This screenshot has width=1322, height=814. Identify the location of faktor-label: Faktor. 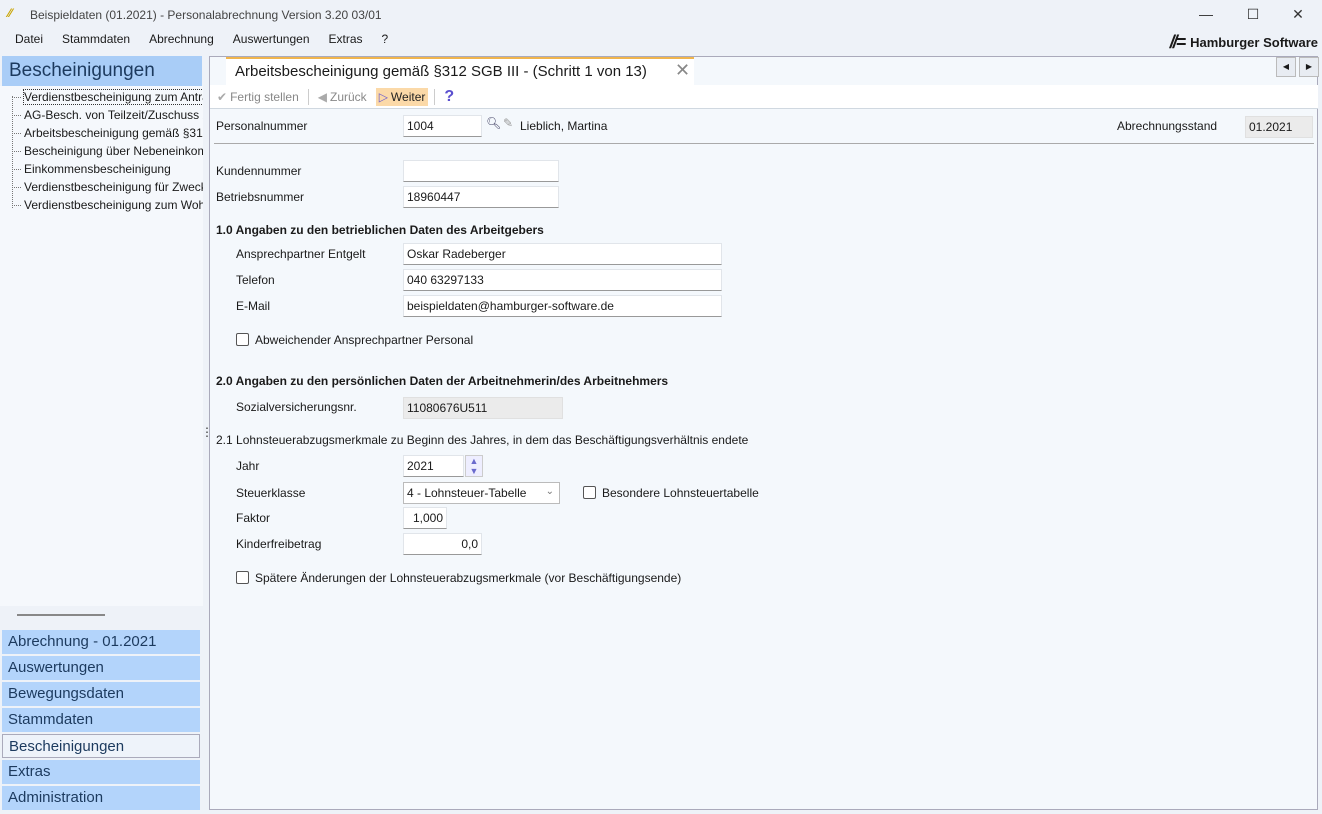
(253, 518).